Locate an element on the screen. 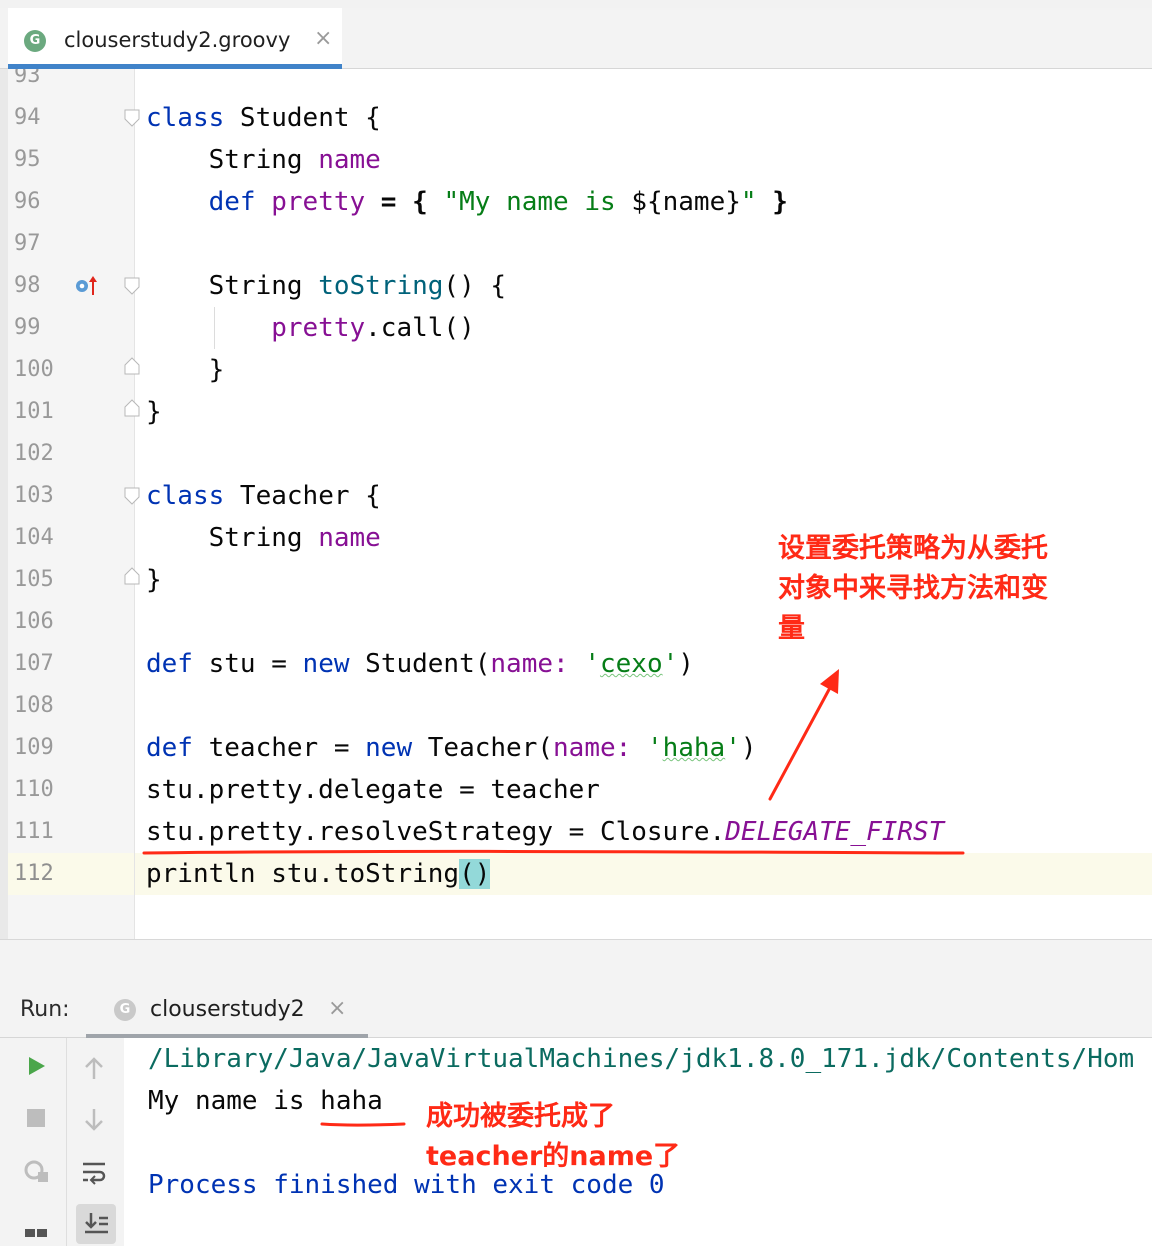 This screenshot has height=1246, width=1152. line-number: 93 is located at coordinates (27, 78).